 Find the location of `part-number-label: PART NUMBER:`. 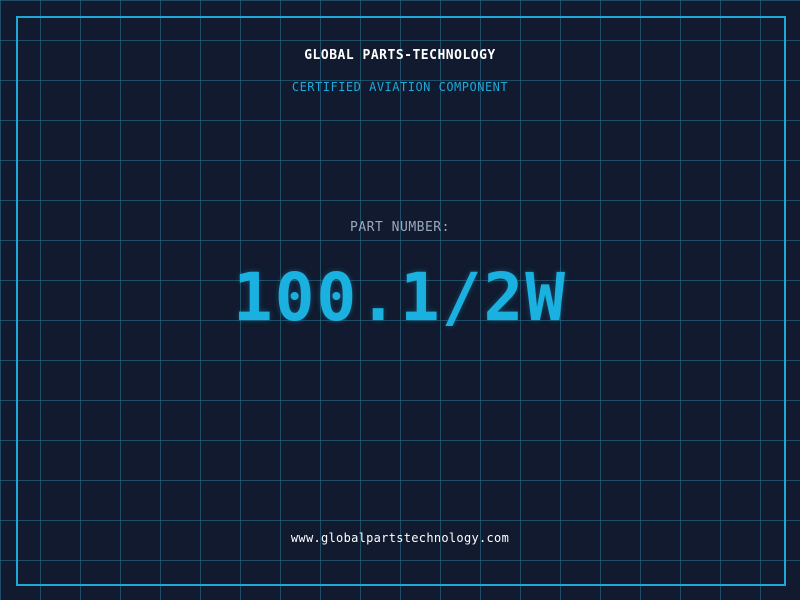

part-number-label: PART NUMBER: is located at coordinates (400, 227).